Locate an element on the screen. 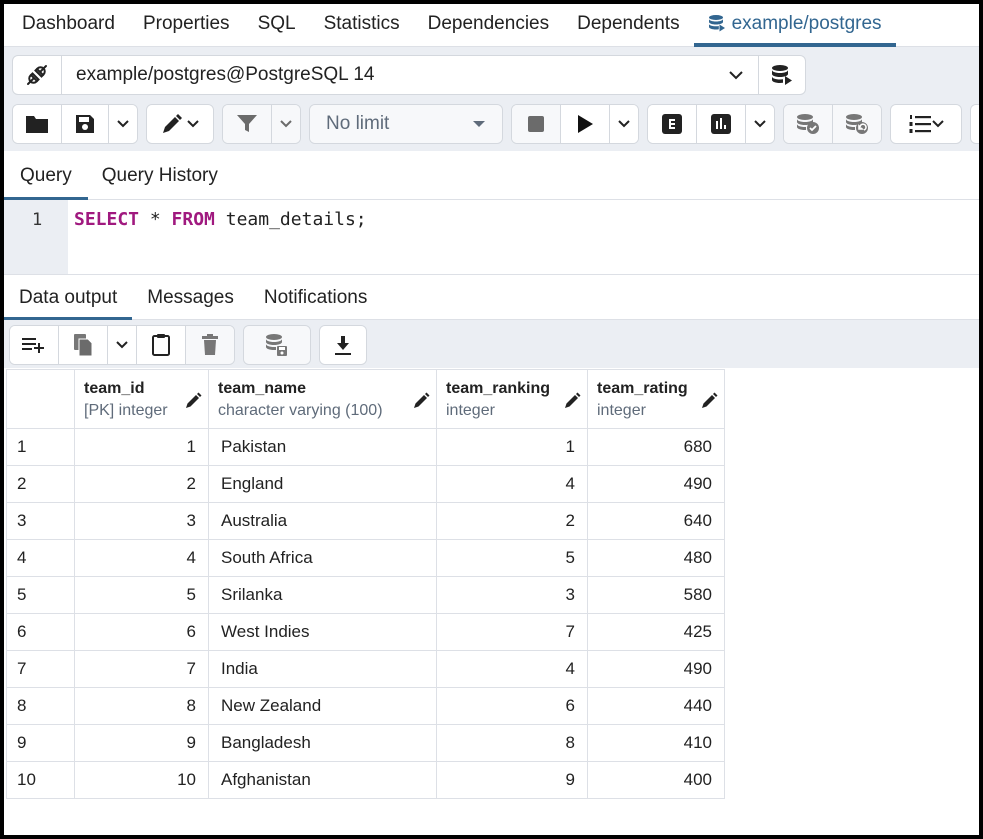 The image size is (983, 839). row-number: 4 is located at coordinates (40, 558).